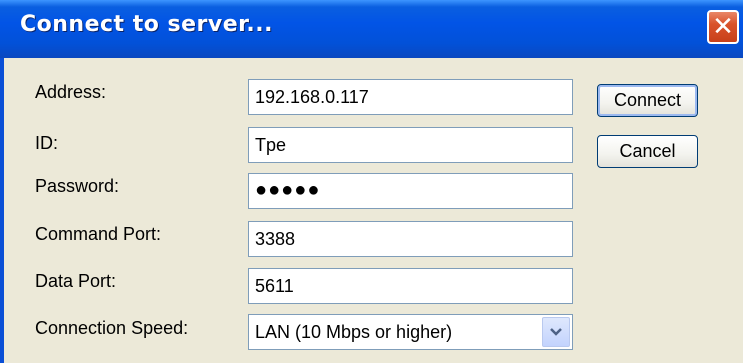  I want to click on window-frame-left, so click(2, 210).